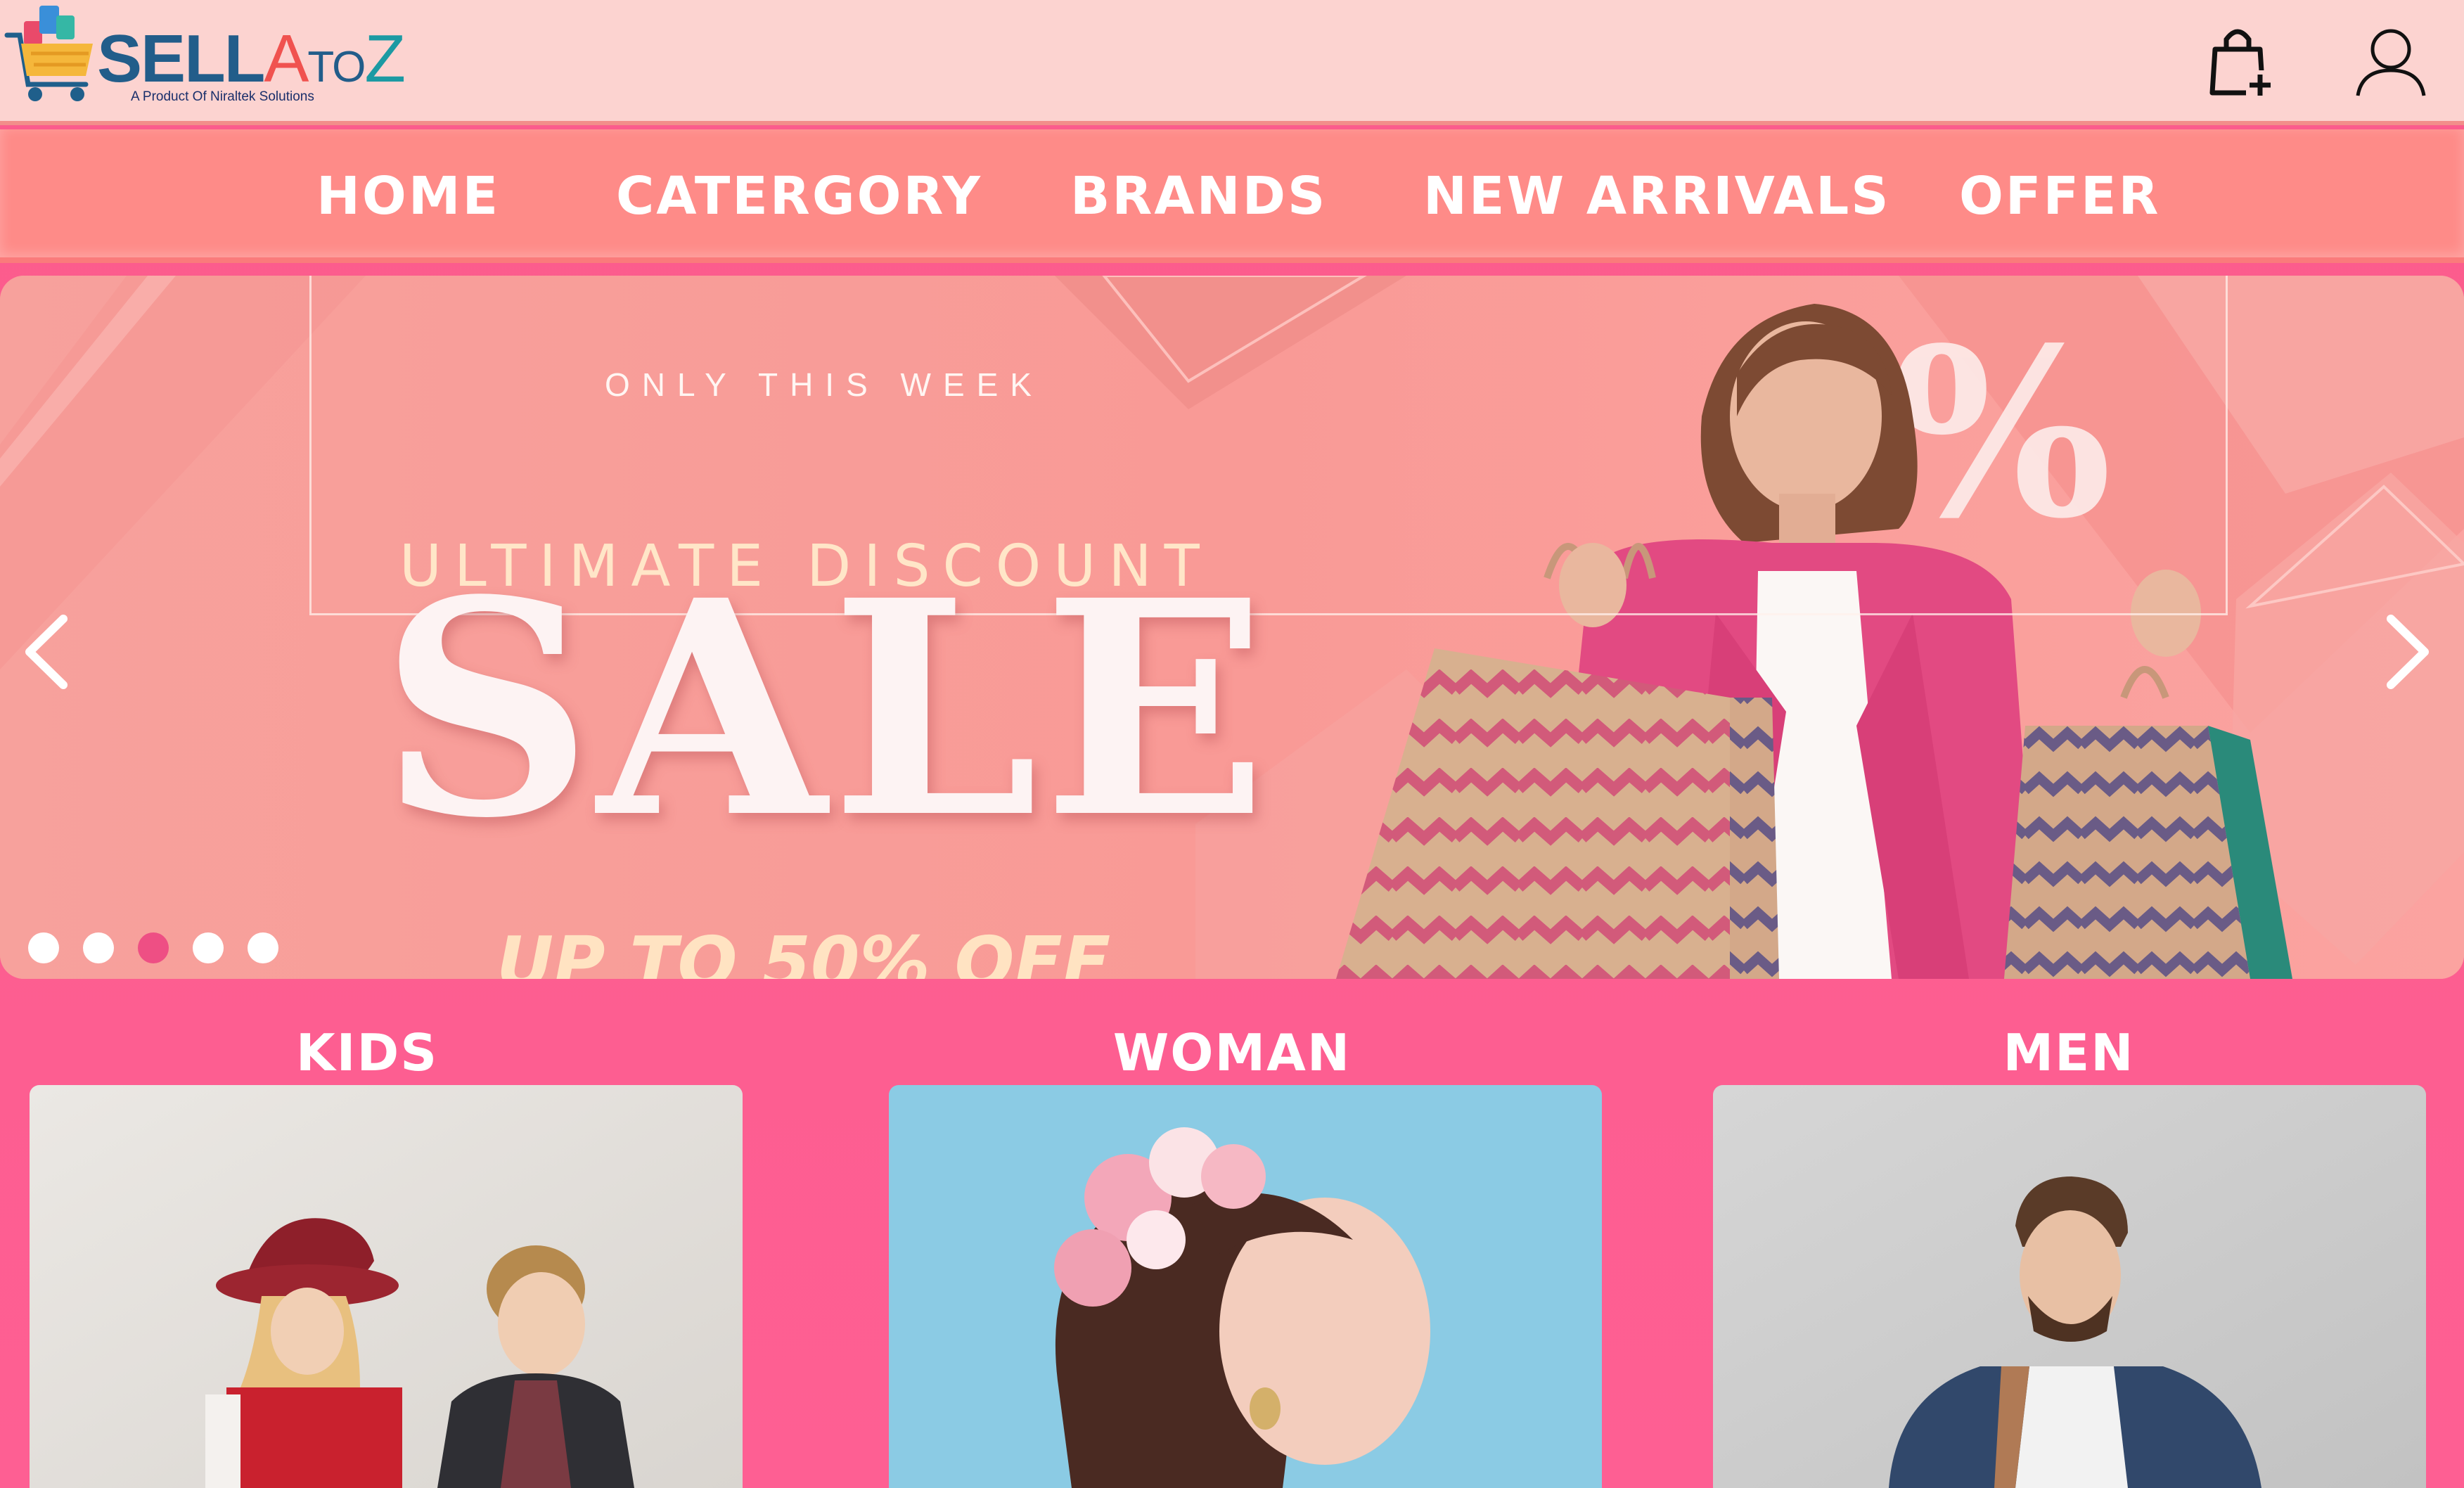 This screenshot has width=2464, height=1488. What do you see at coordinates (826, 710) in the screenshot?
I see `banner-title: SALE` at bounding box center [826, 710].